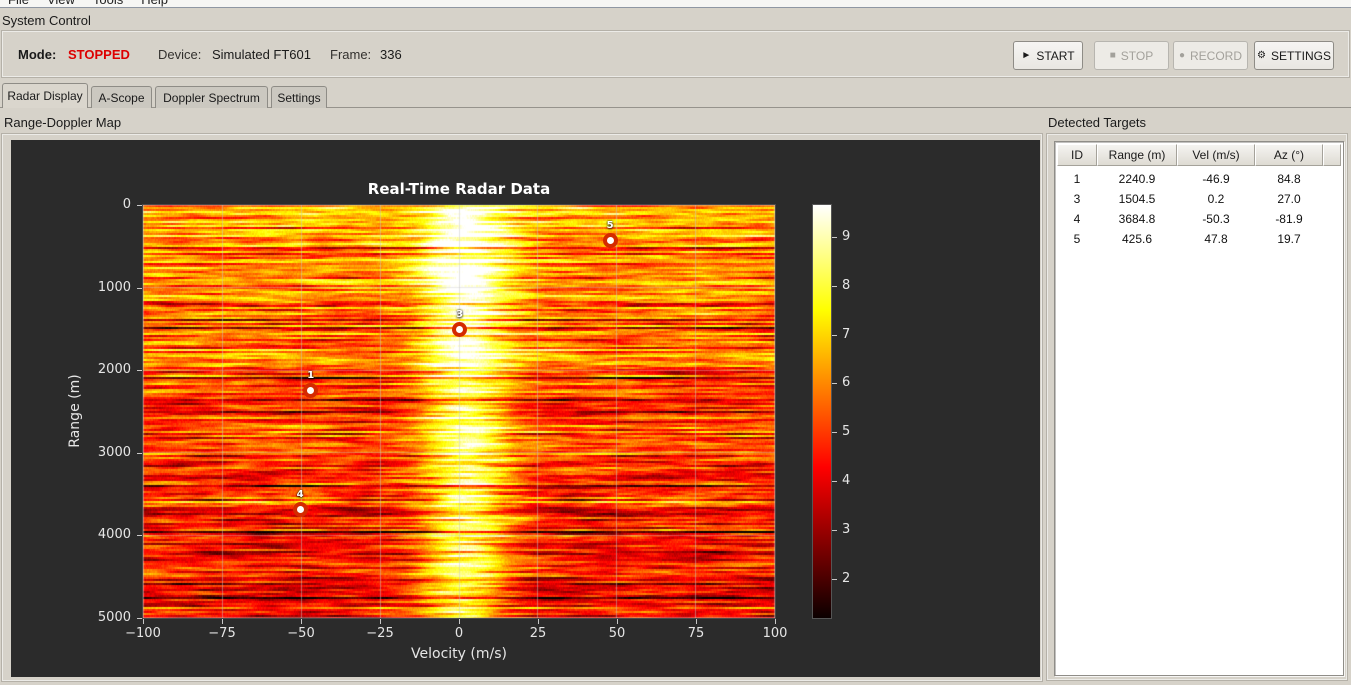 The height and width of the screenshot is (685, 1351). What do you see at coordinates (1137, 199) in the screenshot?
I see `cell-range: 1504.5` at bounding box center [1137, 199].